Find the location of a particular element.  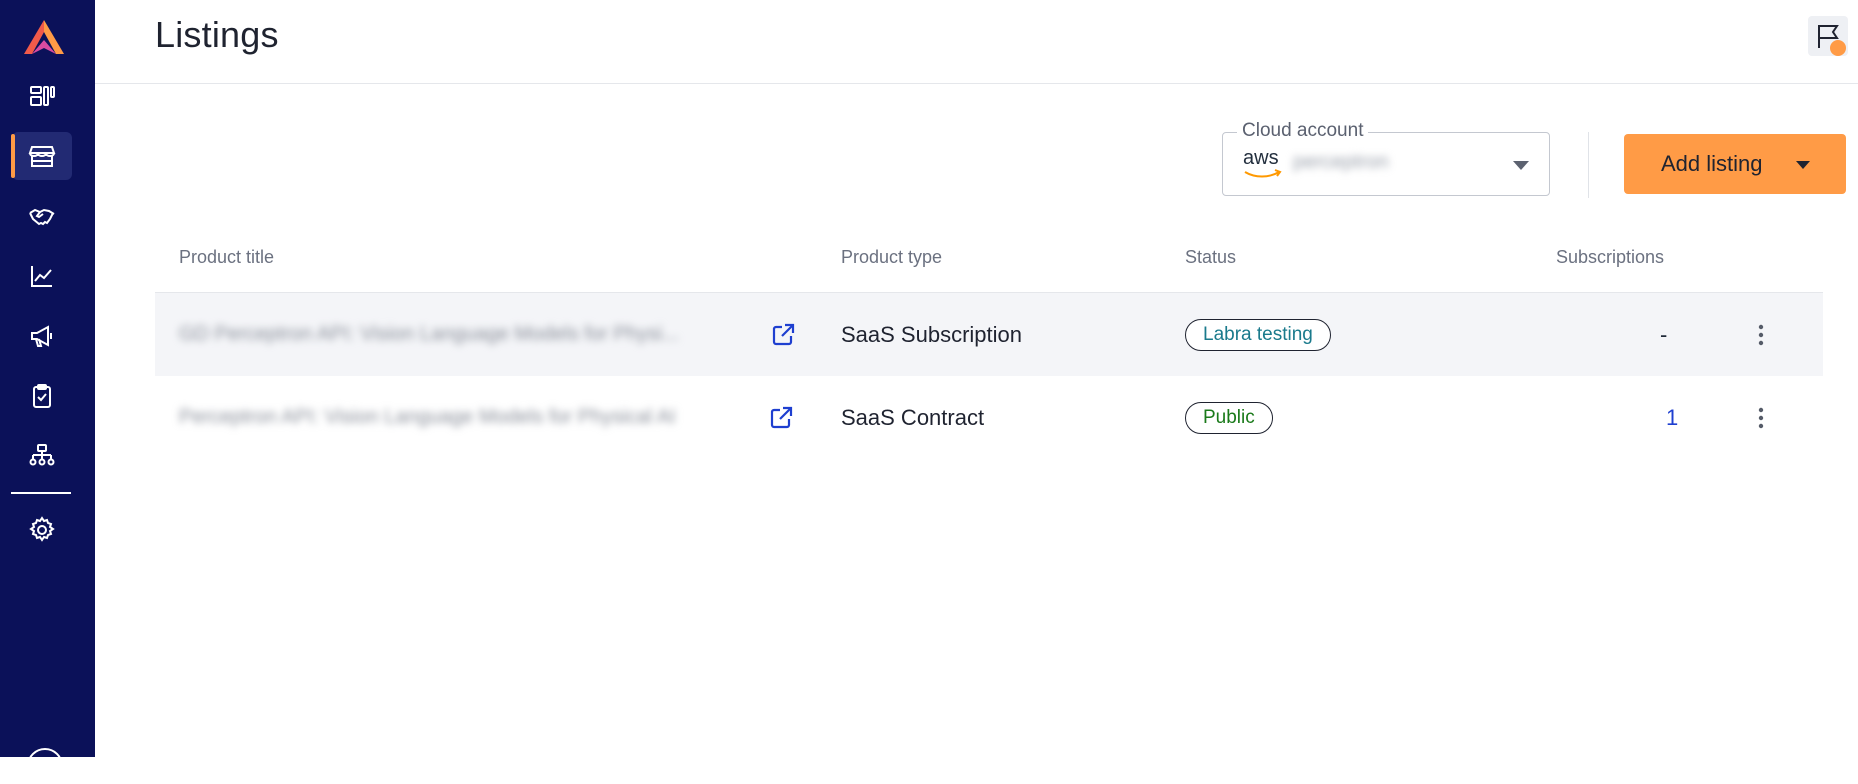

add-listing-label: Add listing is located at coordinates (1712, 163).